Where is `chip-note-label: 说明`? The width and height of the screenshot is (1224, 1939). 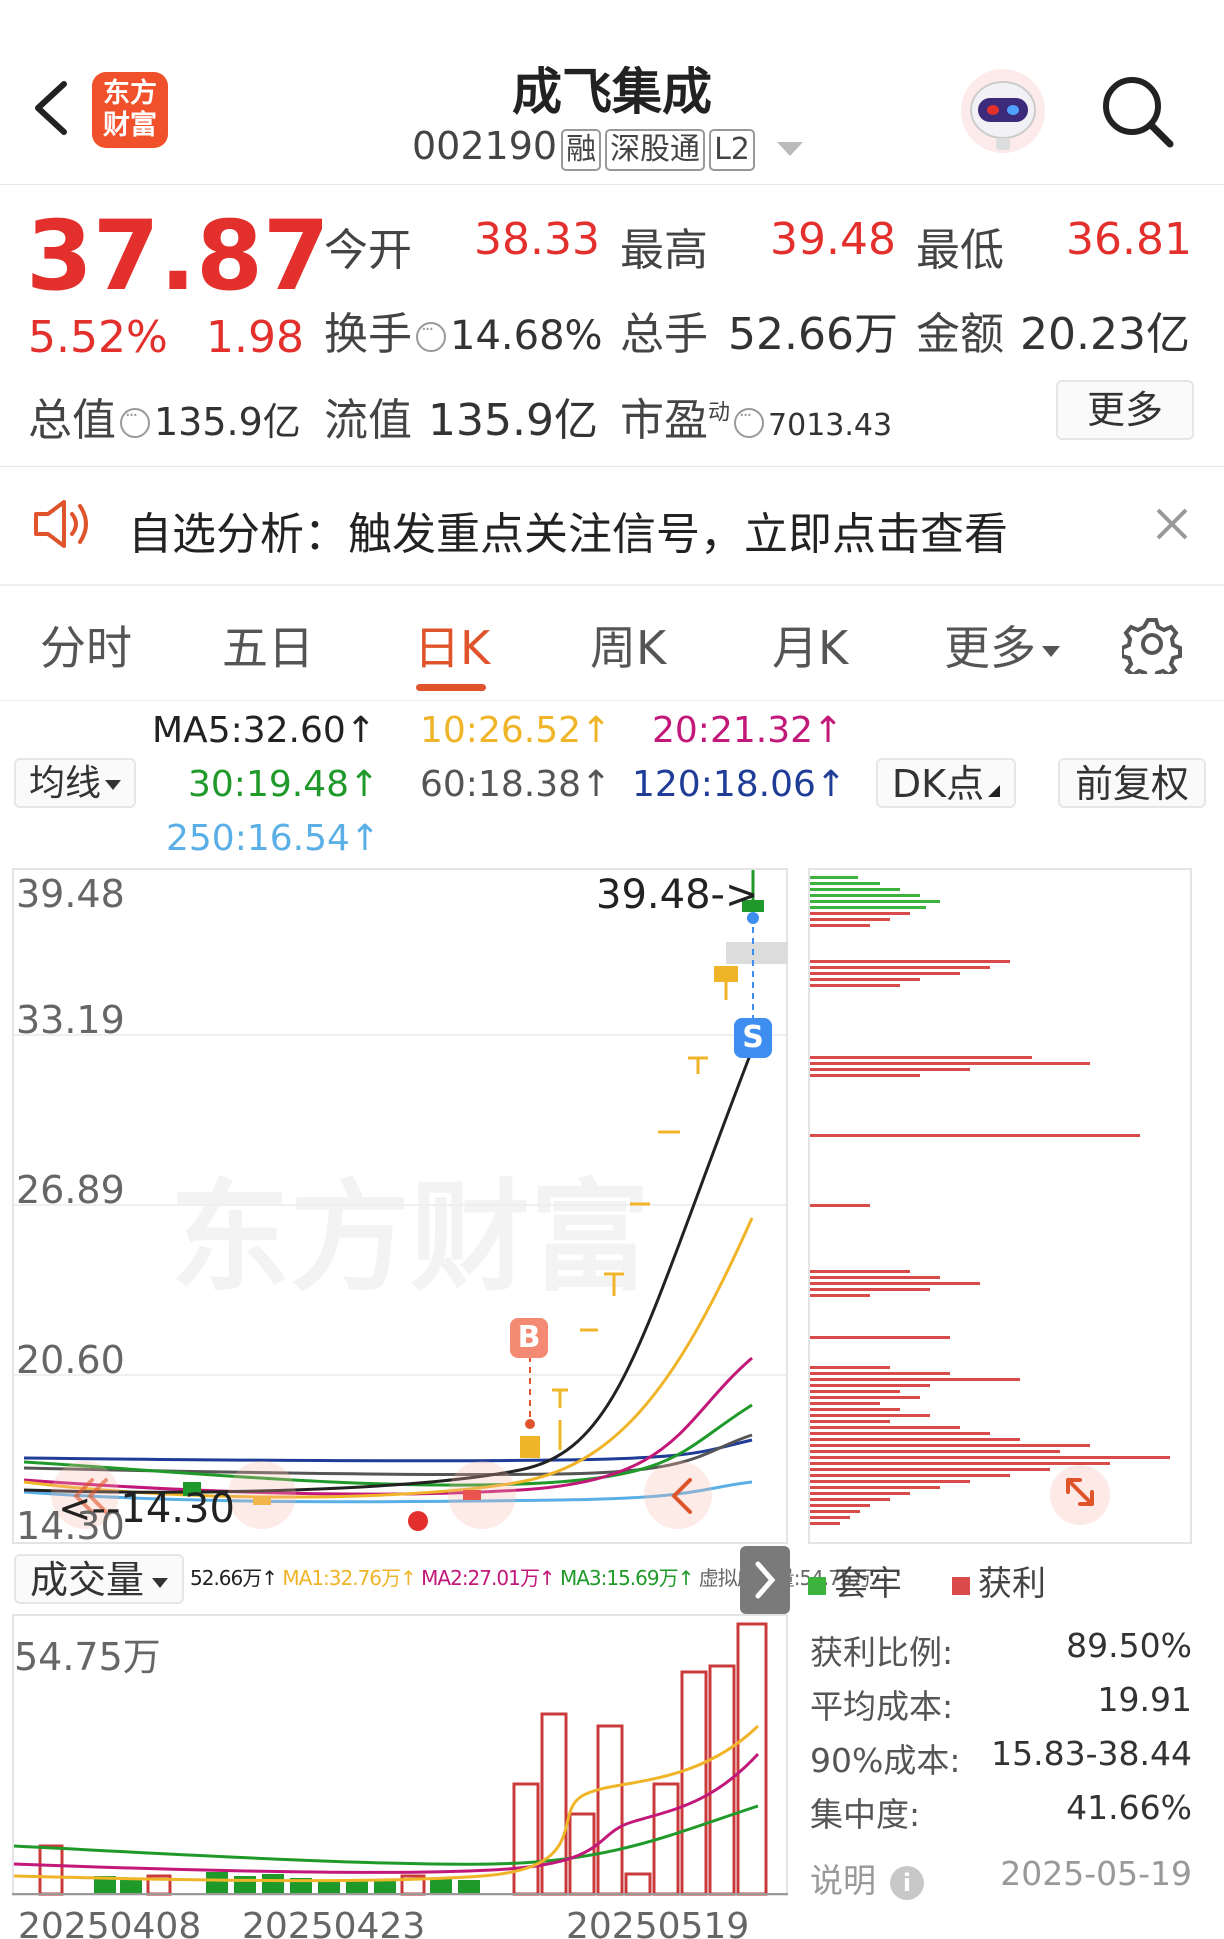 chip-note-label: 说明 is located at coordinates (843, 1880).